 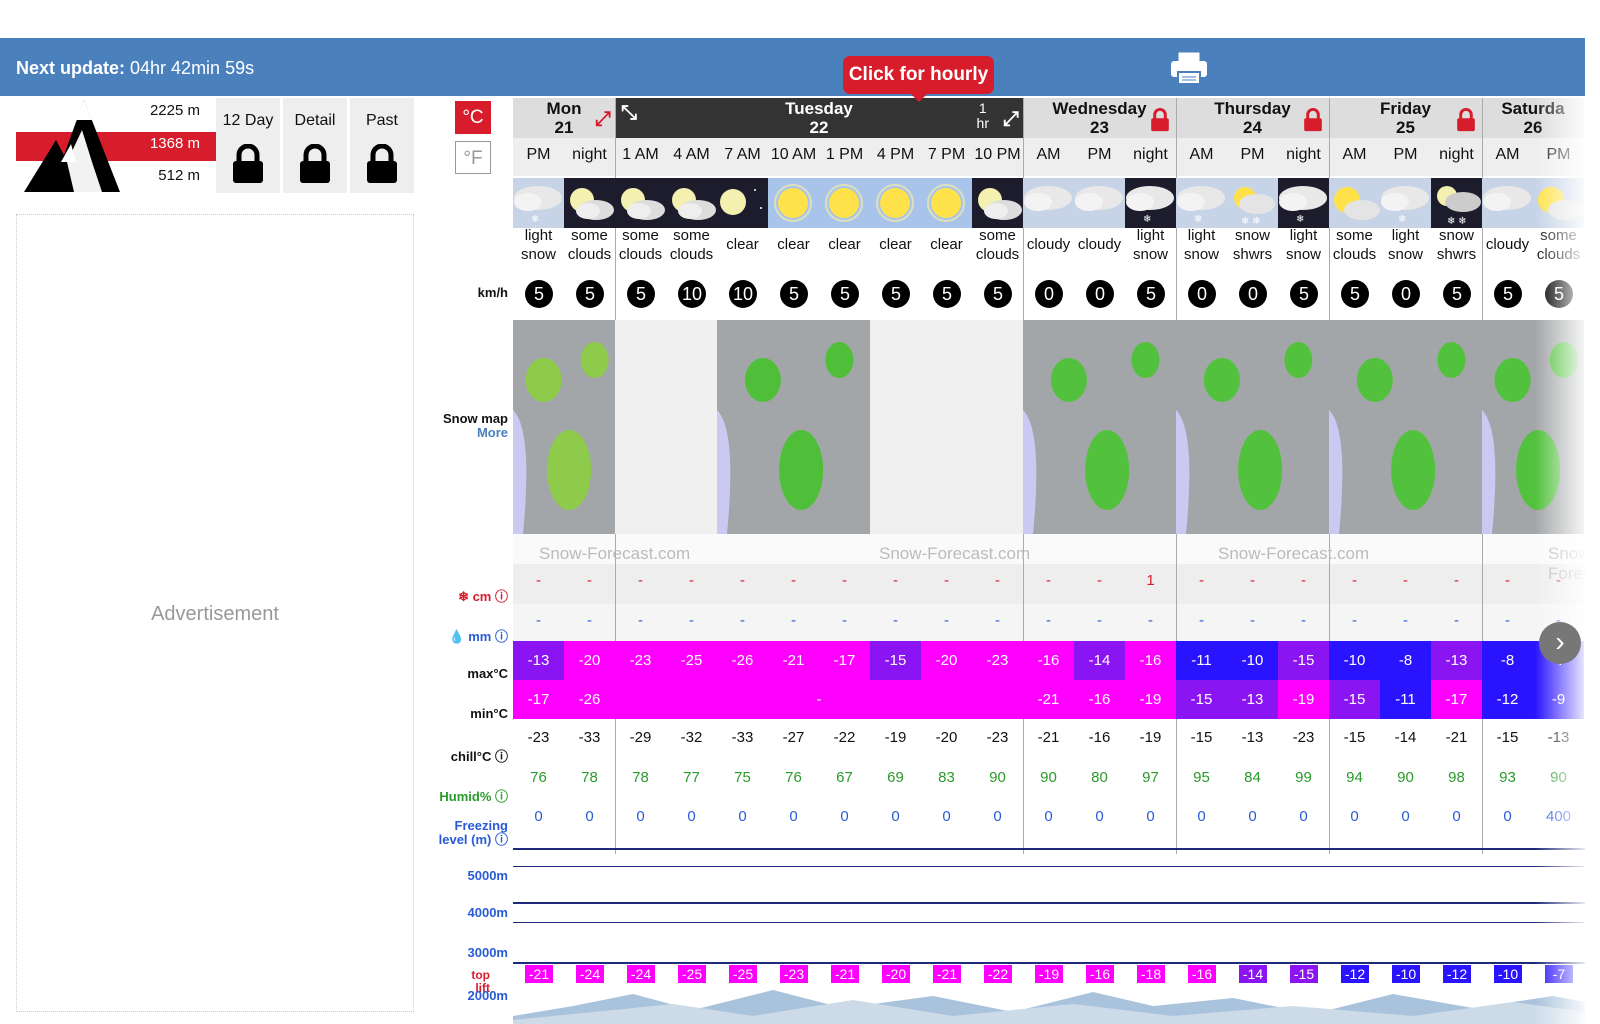 I want to click on day-header-4: Friday 25, so click(x=1405, y=118).